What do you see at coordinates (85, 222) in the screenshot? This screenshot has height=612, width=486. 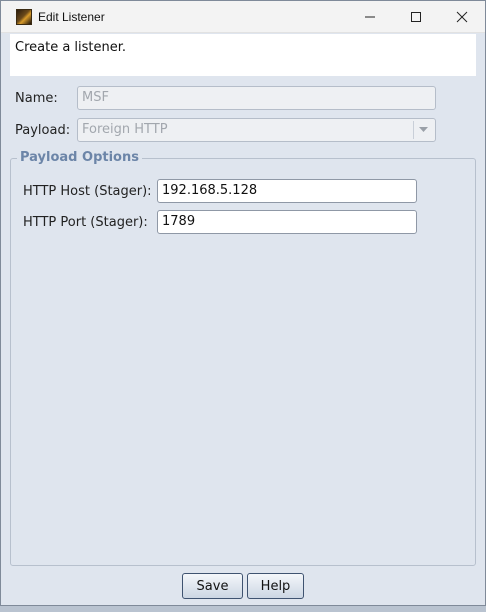 I see `http-port-label: HTTP Port (Stager):` at bounding box center [85, 222].